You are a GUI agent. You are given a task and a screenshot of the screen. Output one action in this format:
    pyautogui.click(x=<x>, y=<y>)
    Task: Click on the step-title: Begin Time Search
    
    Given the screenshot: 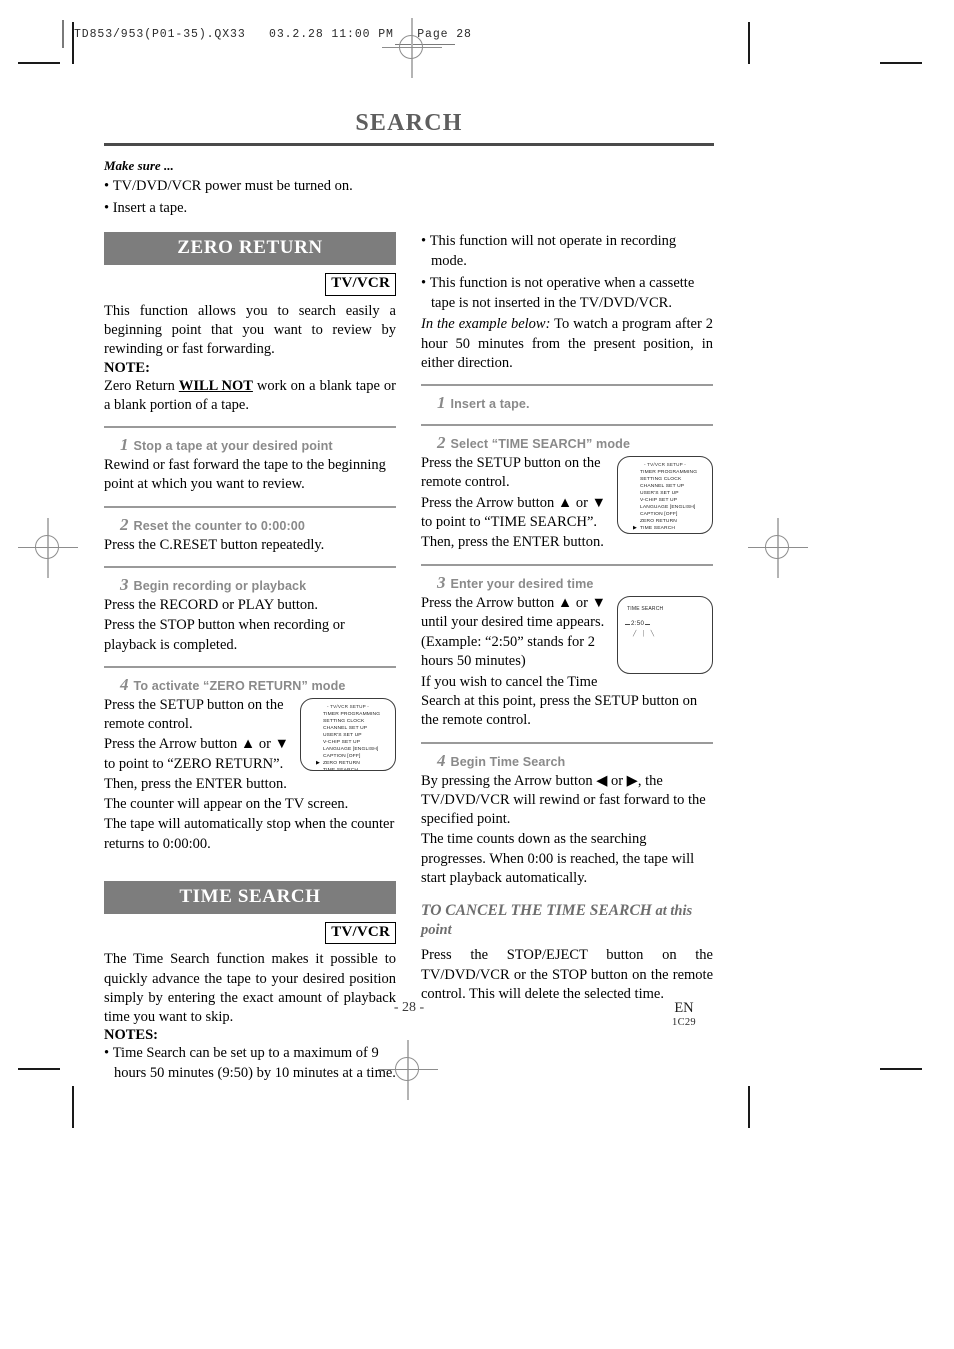 What is the action you would take?
    pyautogui.click(x=508, y=761)
    